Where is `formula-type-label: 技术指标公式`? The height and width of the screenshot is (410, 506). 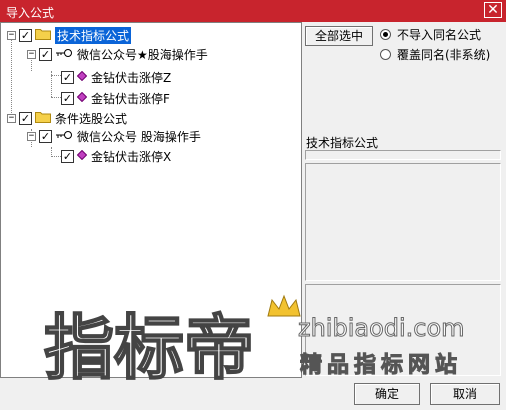
formula-type-label: 技术指标公式 is located at coordinates (342, 143).